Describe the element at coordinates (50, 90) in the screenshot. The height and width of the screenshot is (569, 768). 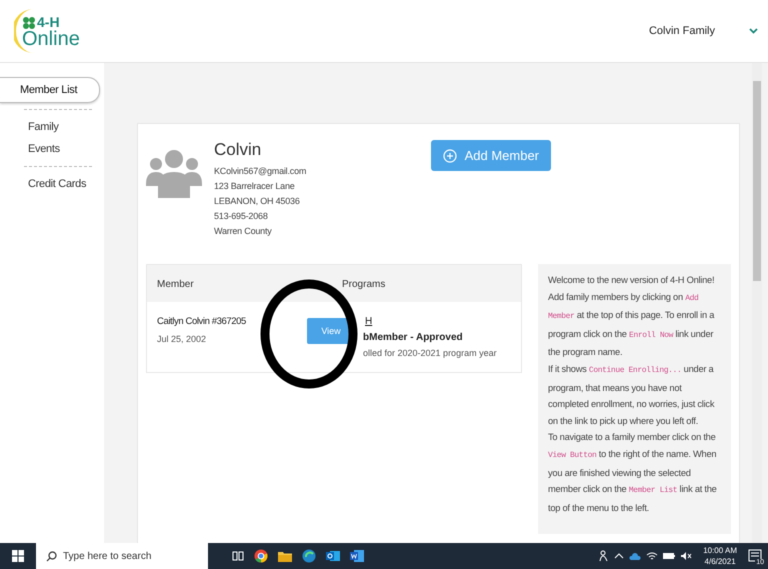
I see `sidebar-item: Member List` at that location.